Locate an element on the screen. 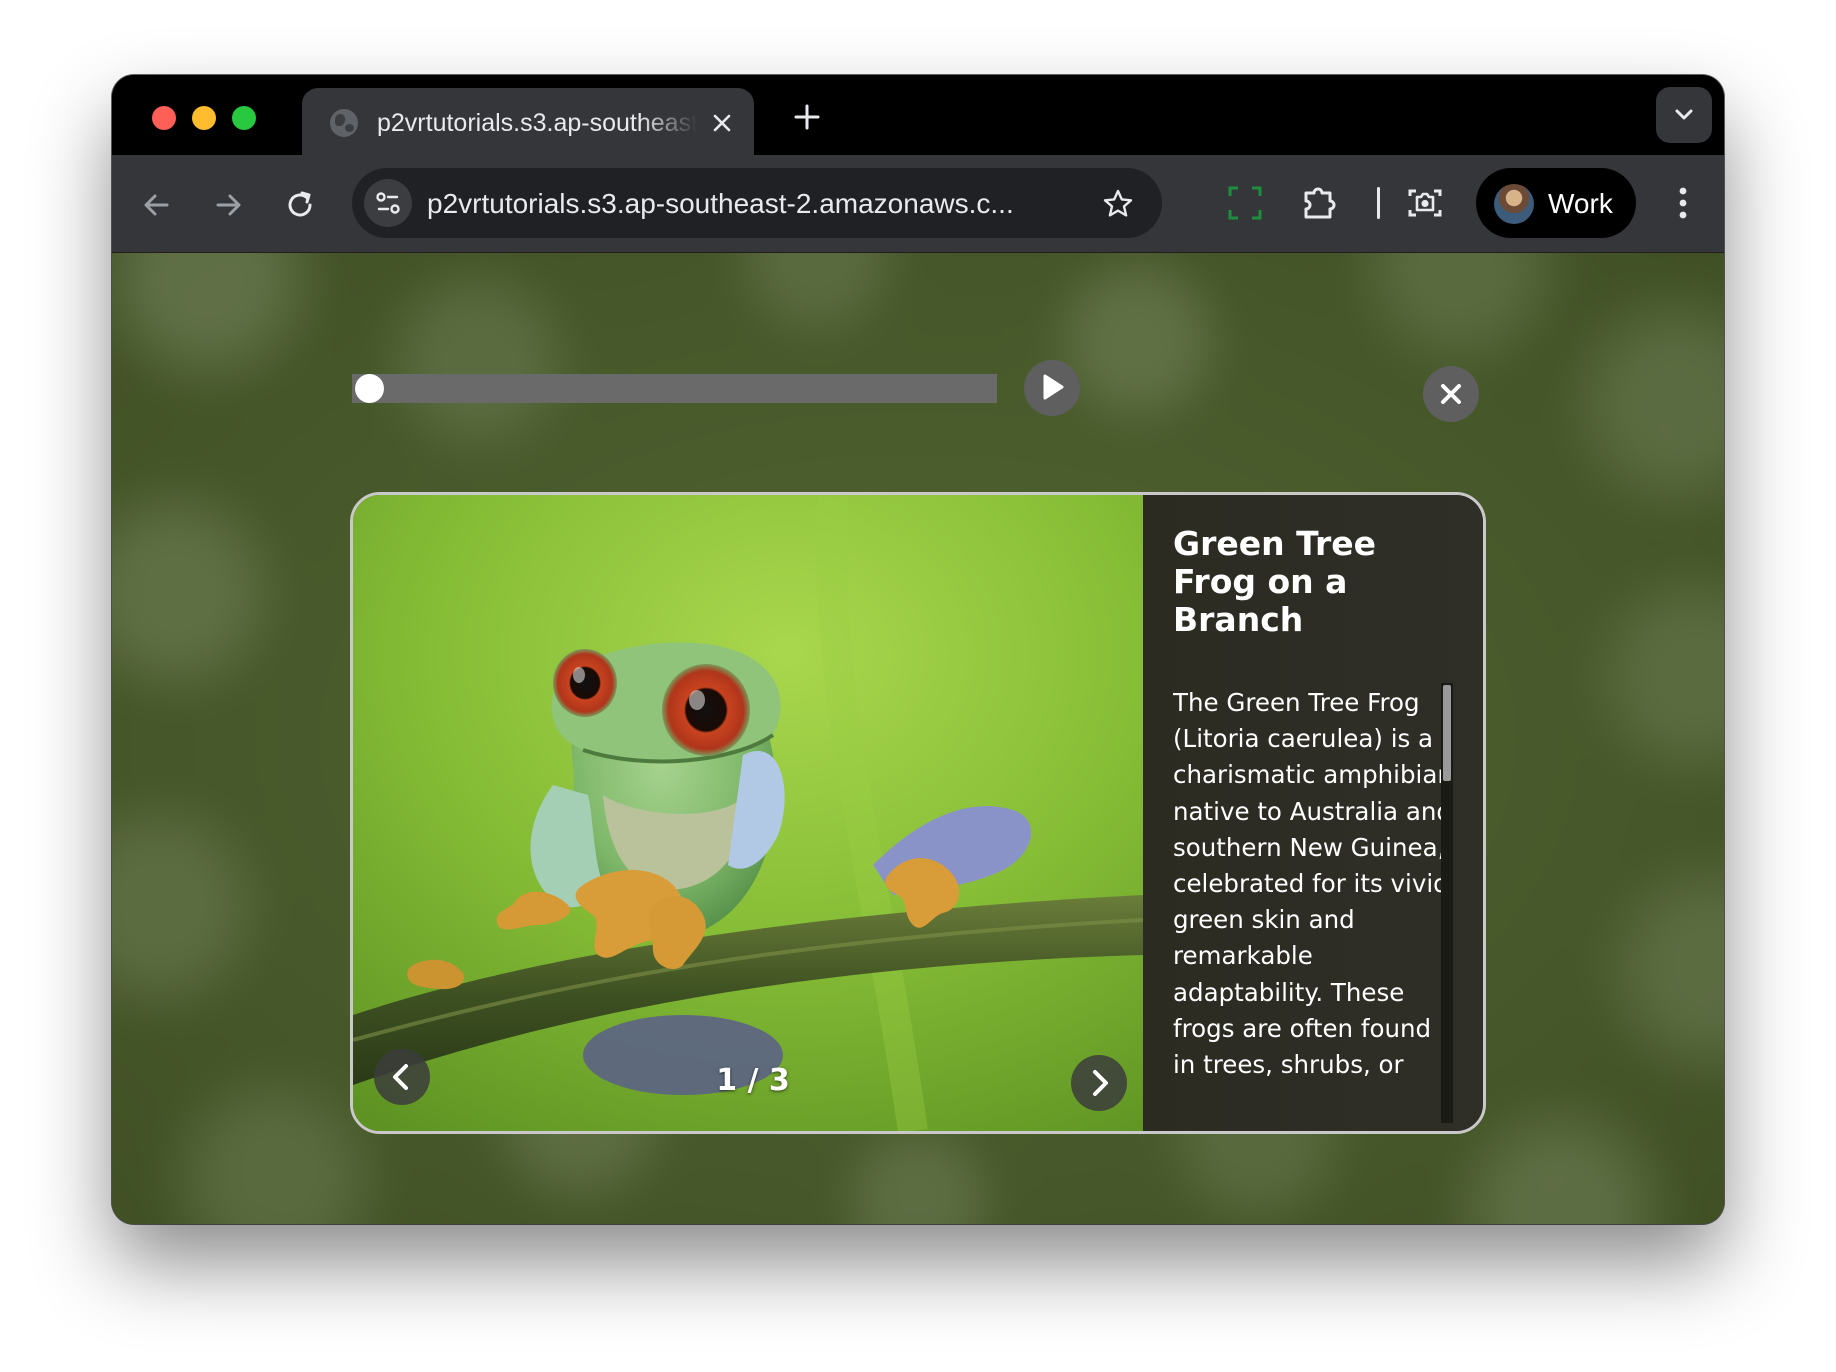  screen-capture-icon is located at coordinates (1245, 203).